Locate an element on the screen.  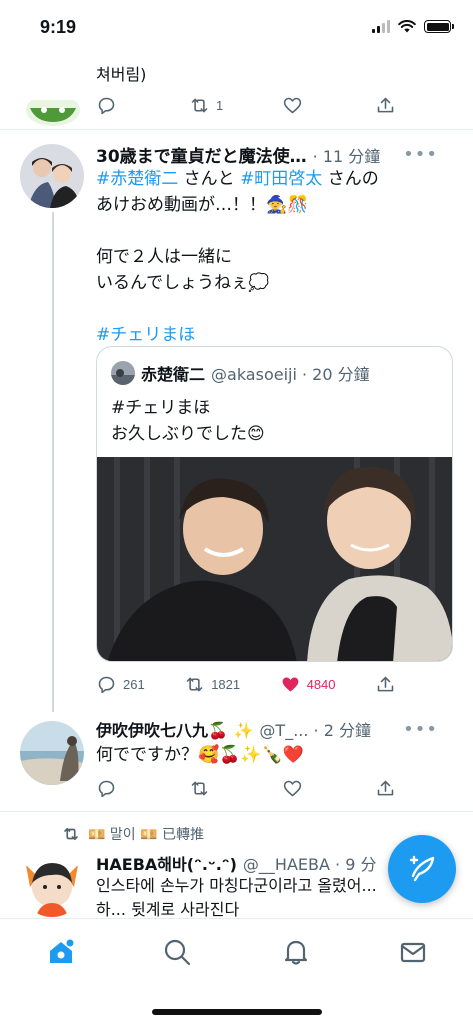
tweet-header: HAEBA해바(ᵔ.ᵕ.ᵔ) @__HAEBA · 9 分 is located at coordinates (246, 863).